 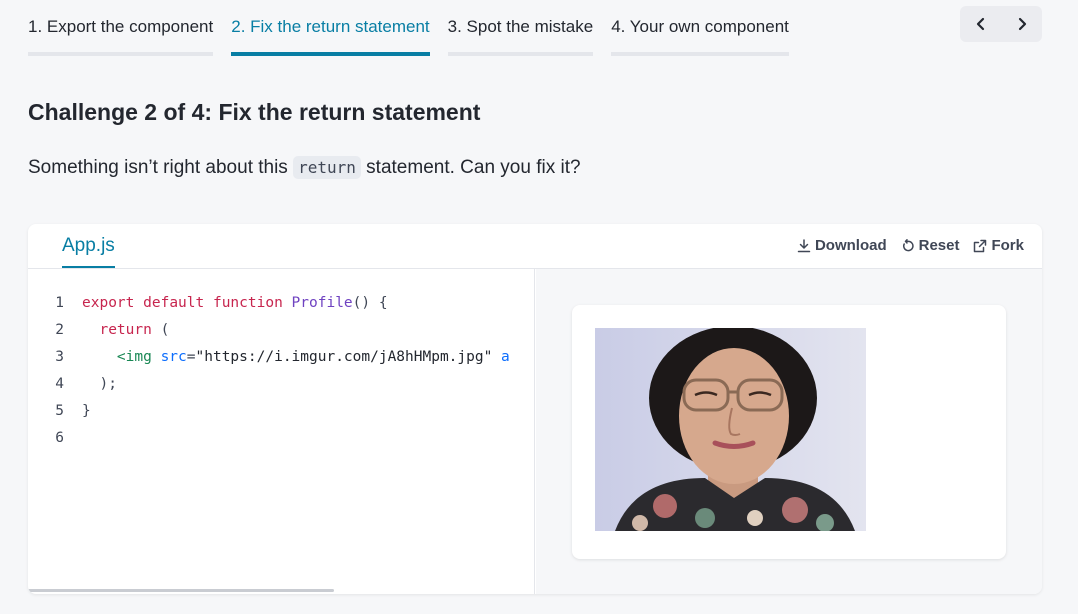 What do you see at coordinates (59, 383) in the screenshot?
I see `line-number: 4` at bounding box center [59, 383].